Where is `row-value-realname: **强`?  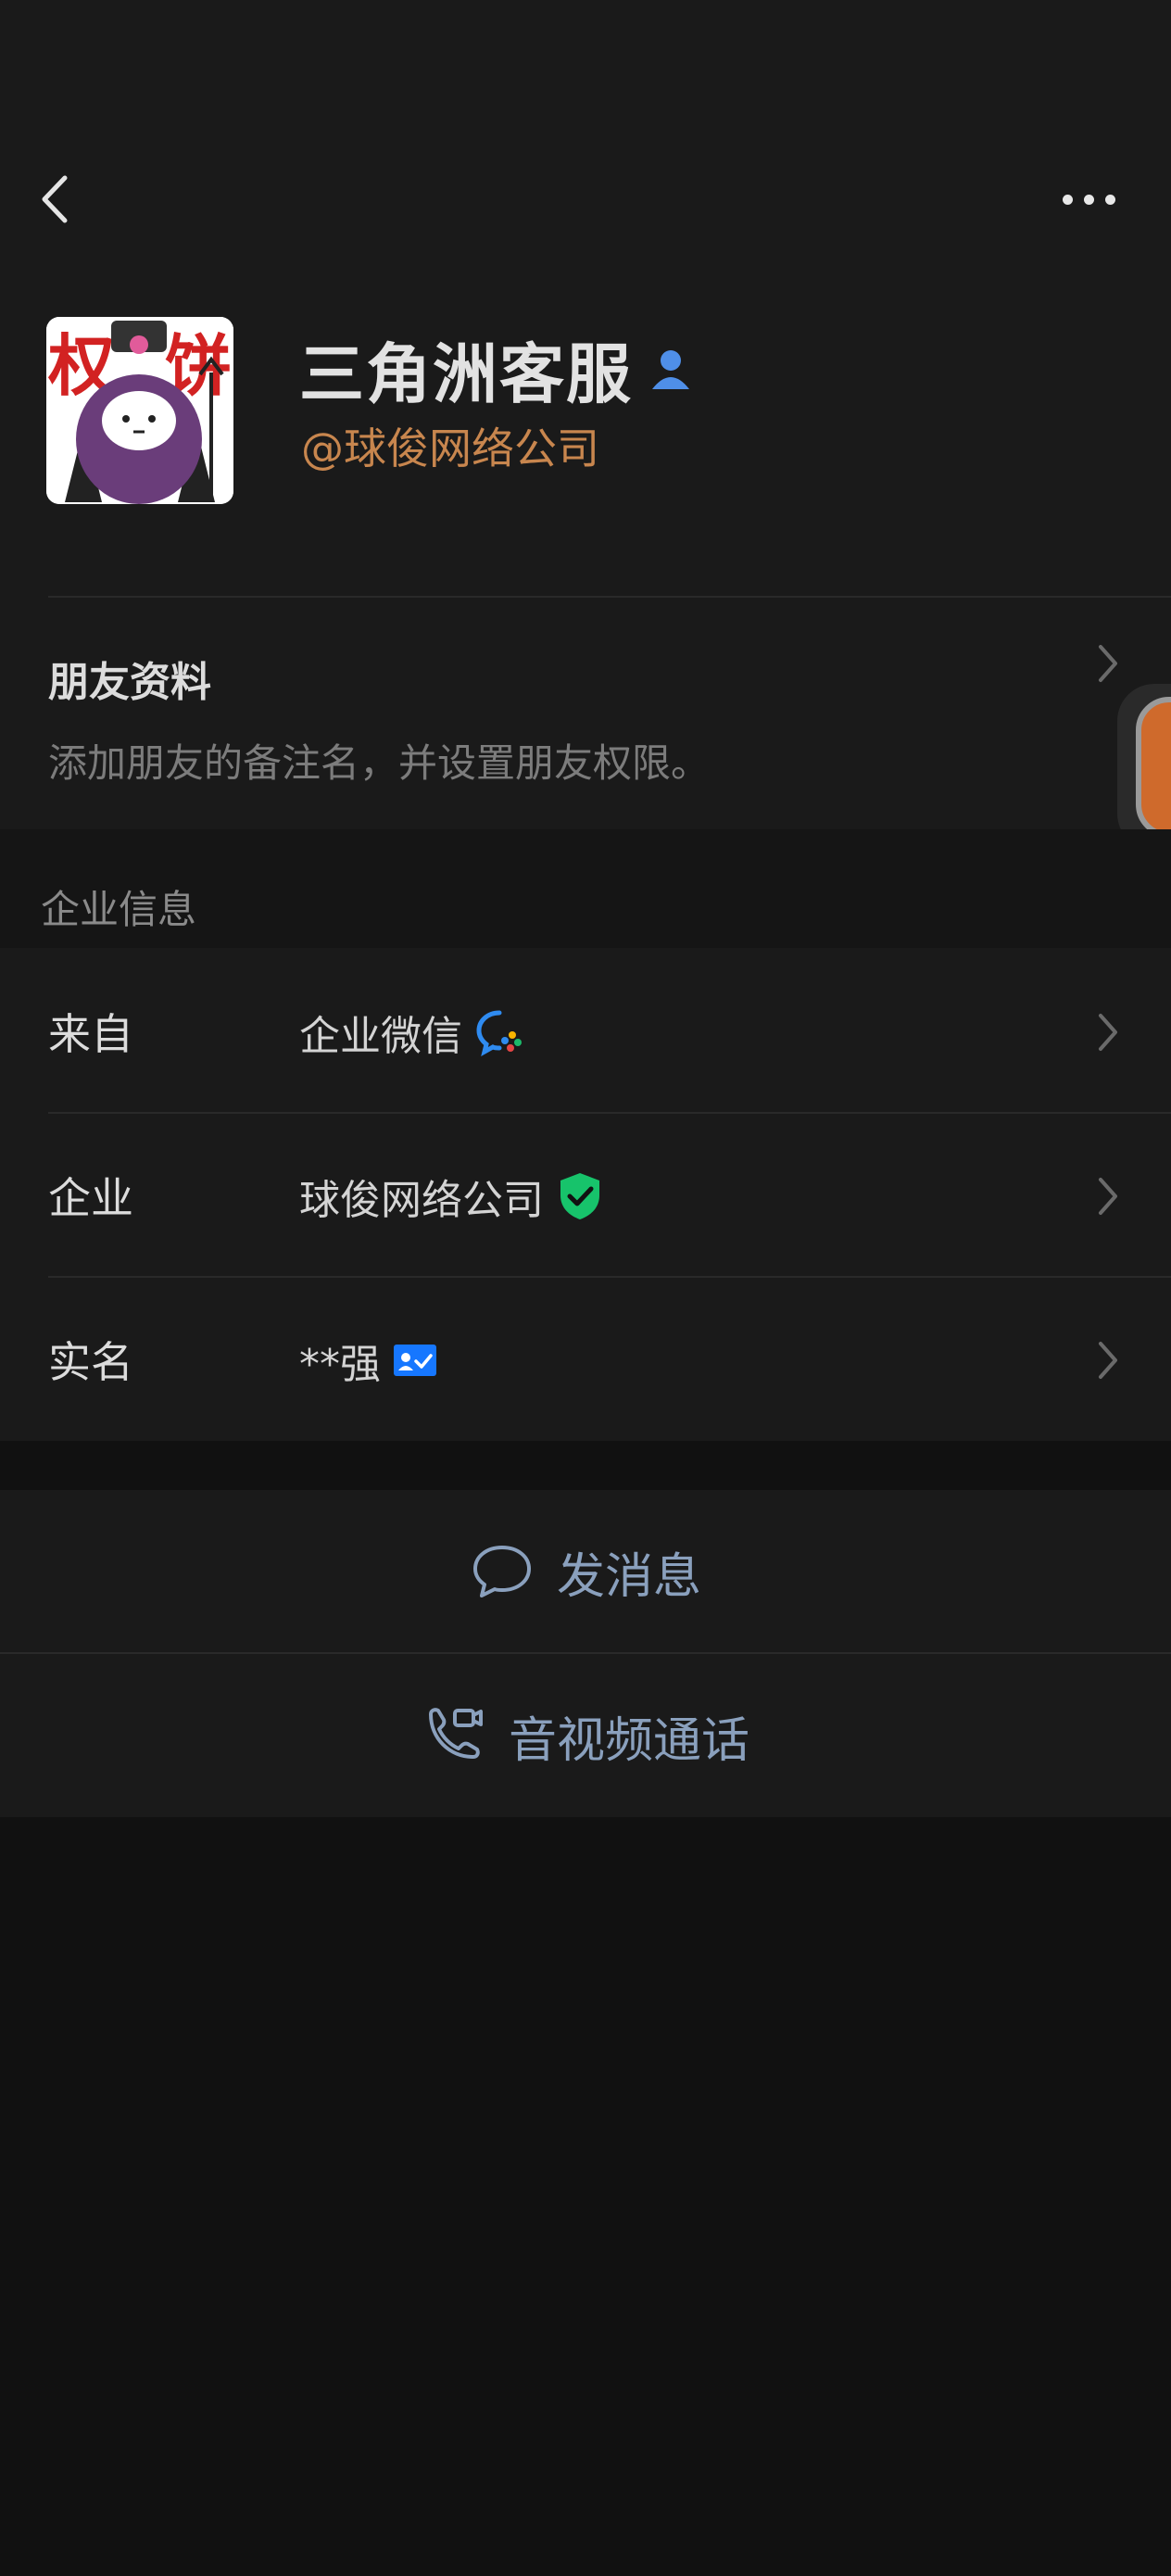 row-value-realname: **强 is located at coordinates (368, 1360).